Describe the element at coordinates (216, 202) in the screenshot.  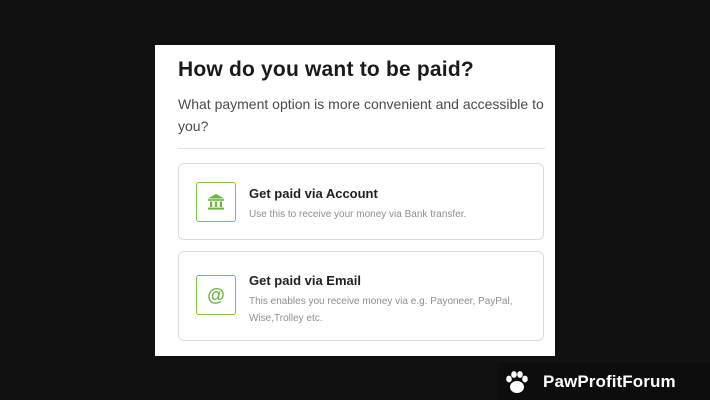
I see `bank-icon` at that location.